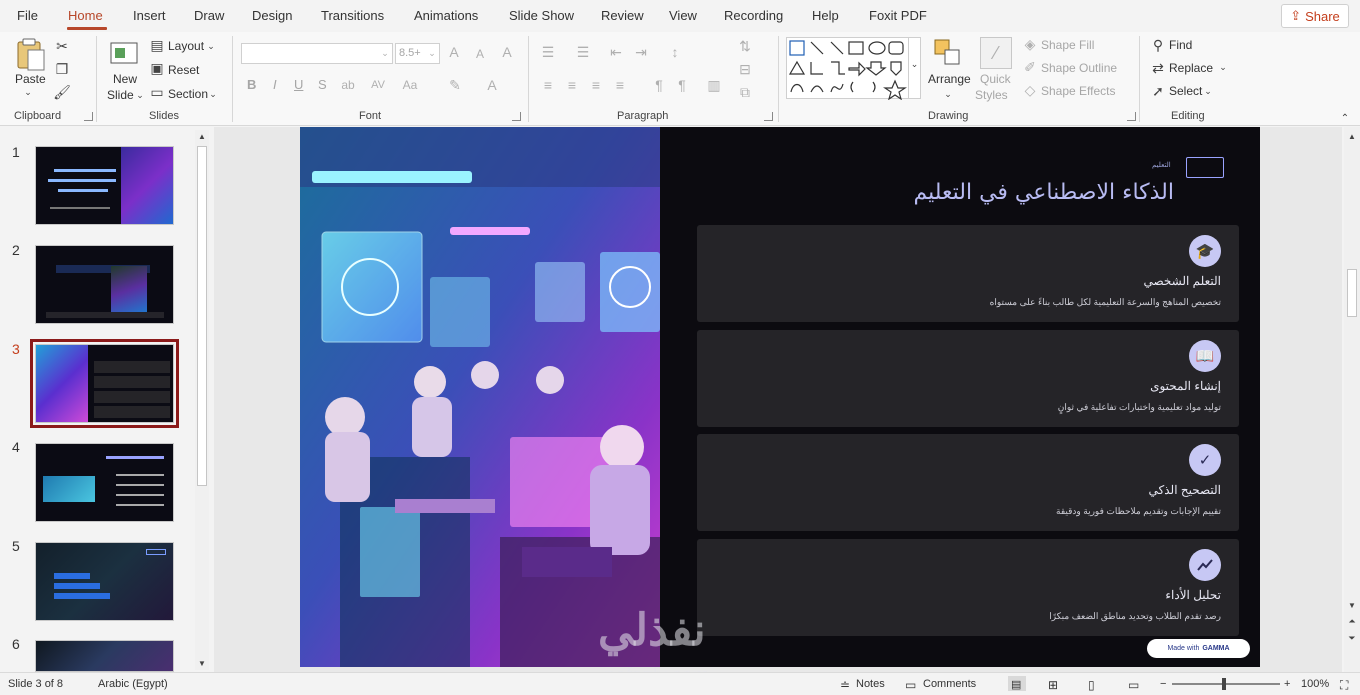  I want to click on paragraph-launcher-icon, so click(768, 116).